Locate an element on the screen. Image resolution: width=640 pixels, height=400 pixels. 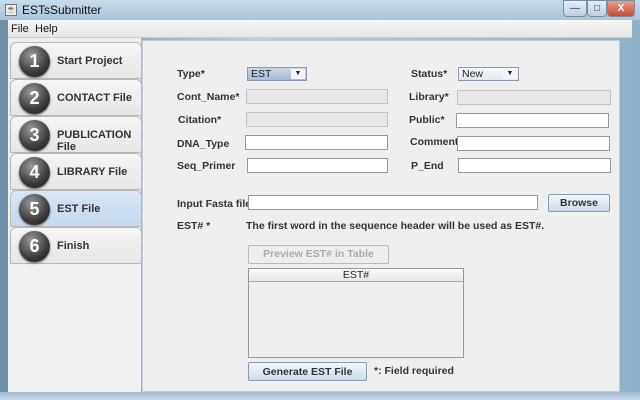
public-field is located at coordinates (532, 120).